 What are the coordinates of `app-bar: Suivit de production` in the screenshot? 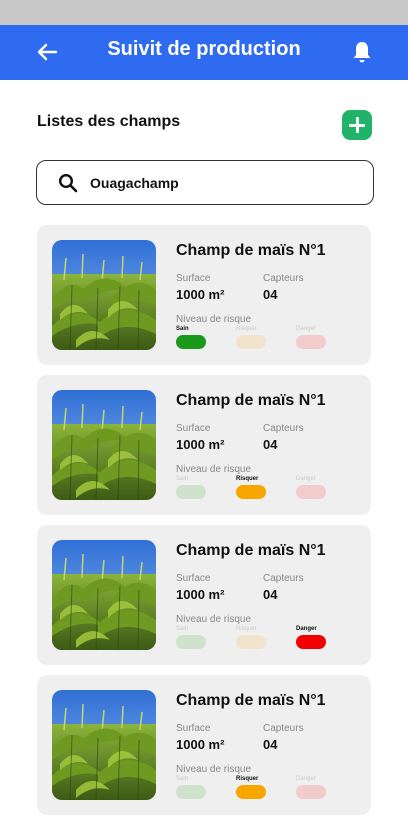 It's located at (204, 52).